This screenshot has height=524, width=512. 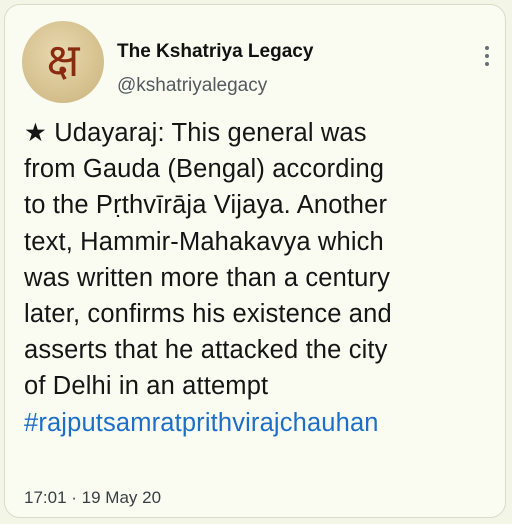 What do you see at coordinates (208, 314) in the screenshot?
I see `tweet-text-line: later, confirms his existence and` at bounding box center [208, 314].